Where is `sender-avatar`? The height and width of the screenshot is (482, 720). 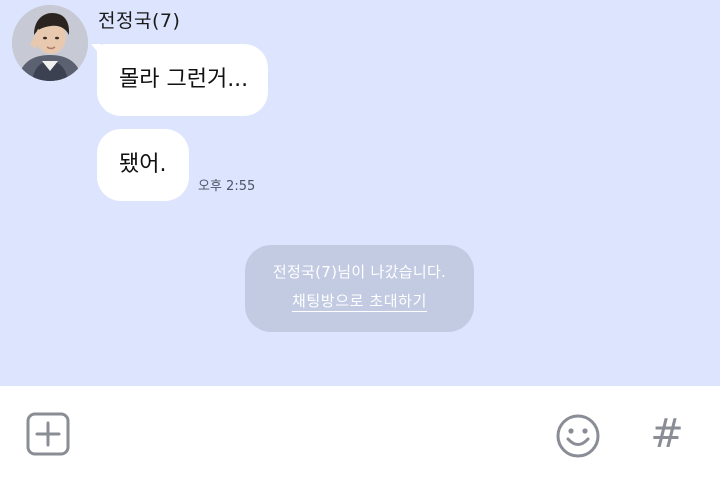
sender-avatar is located at coordinates (50, 43).